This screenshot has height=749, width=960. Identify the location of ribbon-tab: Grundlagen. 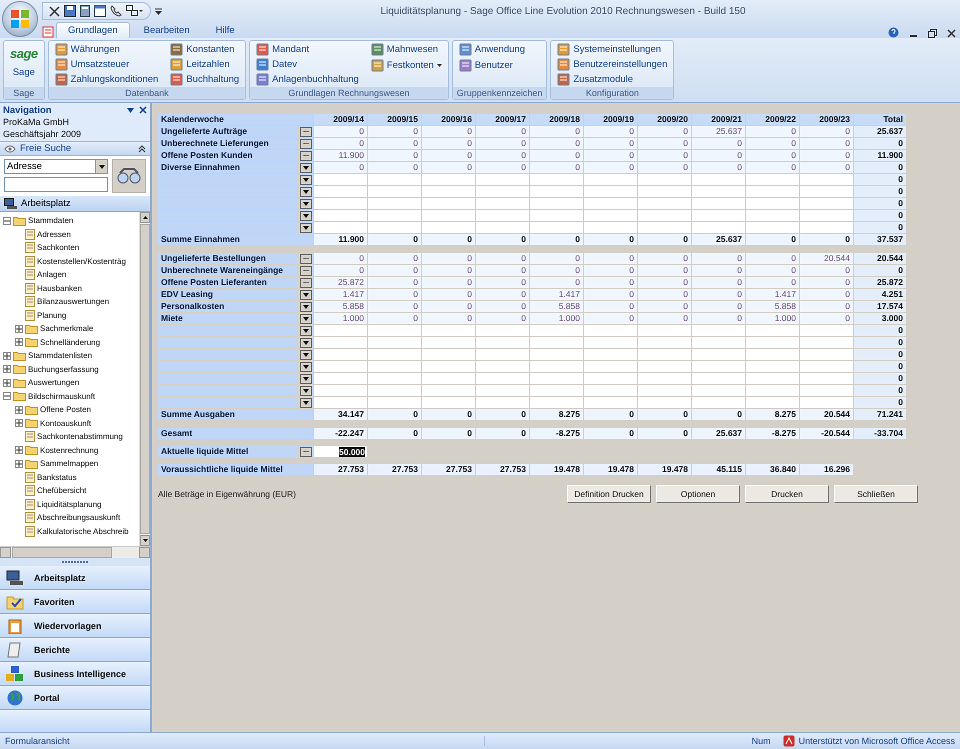
(93, 30).